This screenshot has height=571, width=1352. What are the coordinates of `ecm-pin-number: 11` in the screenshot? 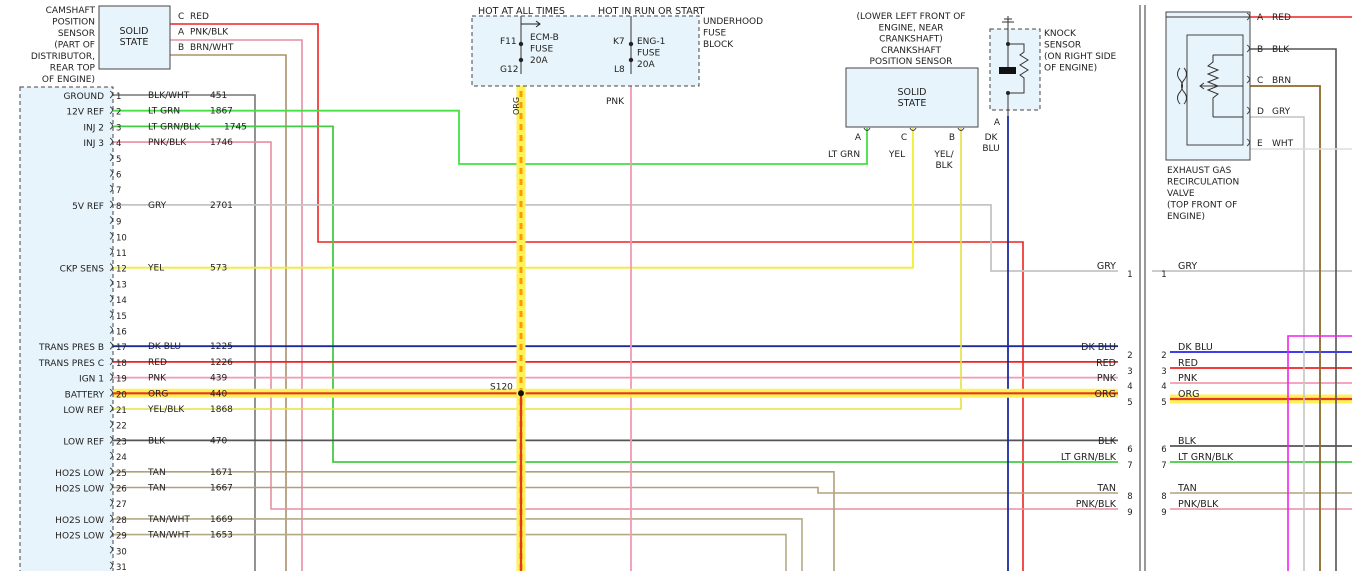 It's located at (121, 254).